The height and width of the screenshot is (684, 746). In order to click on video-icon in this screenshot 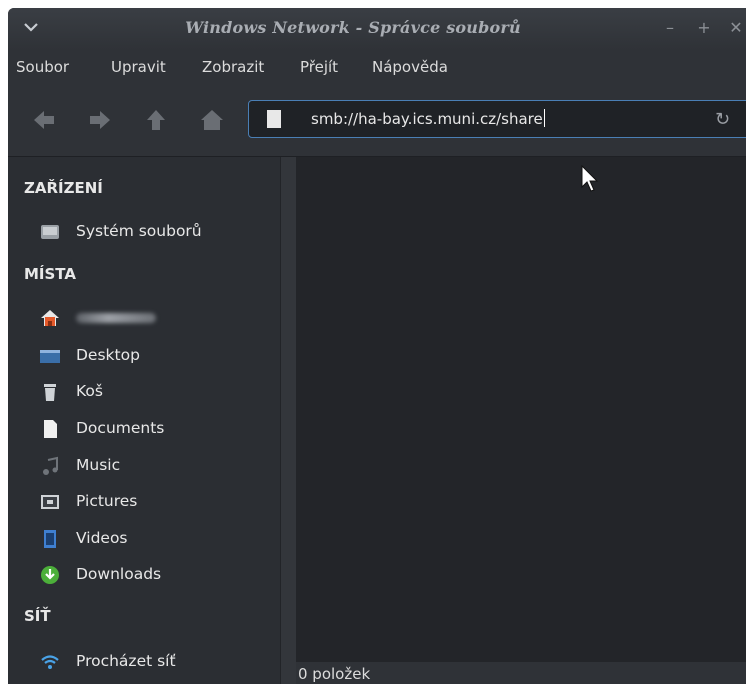, I will do `click(50, 539)`.